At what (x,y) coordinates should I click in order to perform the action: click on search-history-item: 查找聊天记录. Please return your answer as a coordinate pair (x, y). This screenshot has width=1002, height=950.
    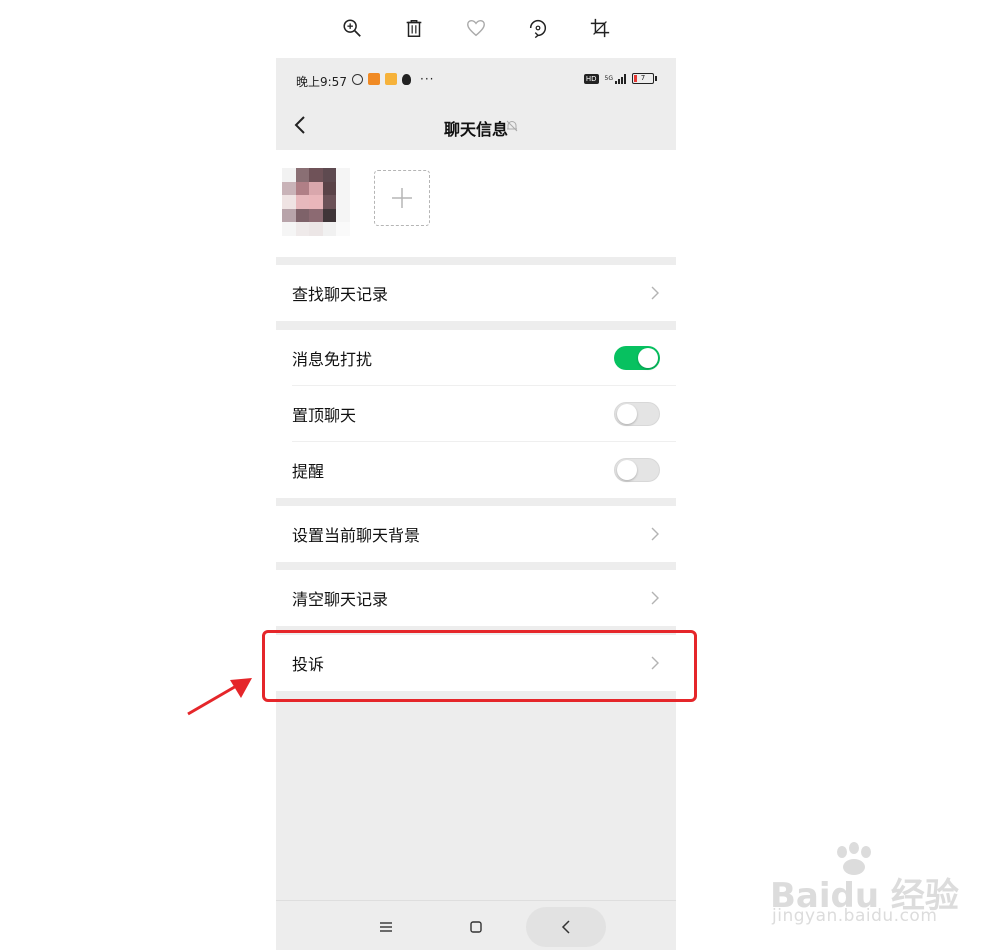
    Looking at the image, I should click on (476, 293).